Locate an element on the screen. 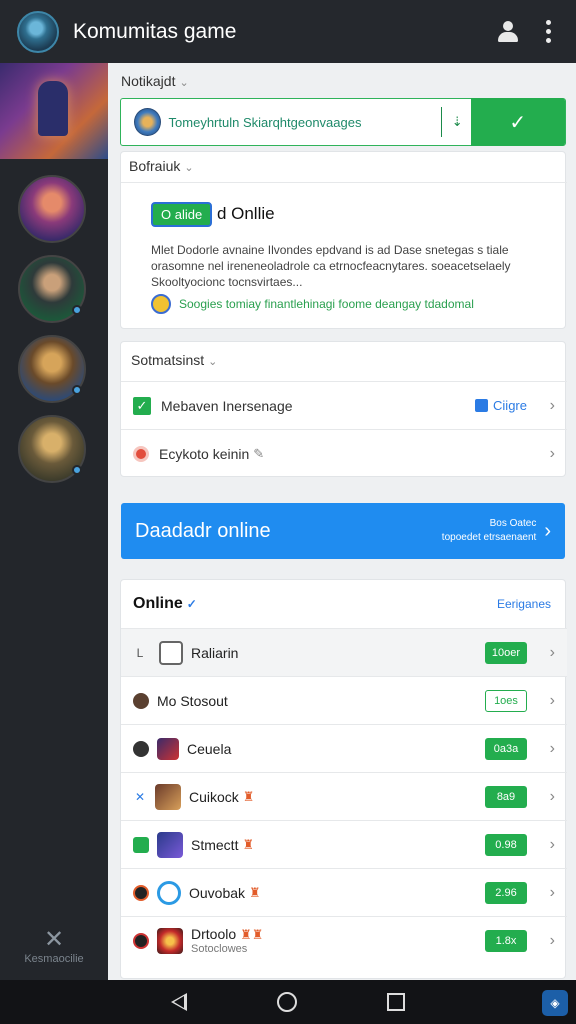 Image resolution: width=576 pixels, height=1024 pixels. system-nav-bar: ◈ is located at coordinates (288, 1002).